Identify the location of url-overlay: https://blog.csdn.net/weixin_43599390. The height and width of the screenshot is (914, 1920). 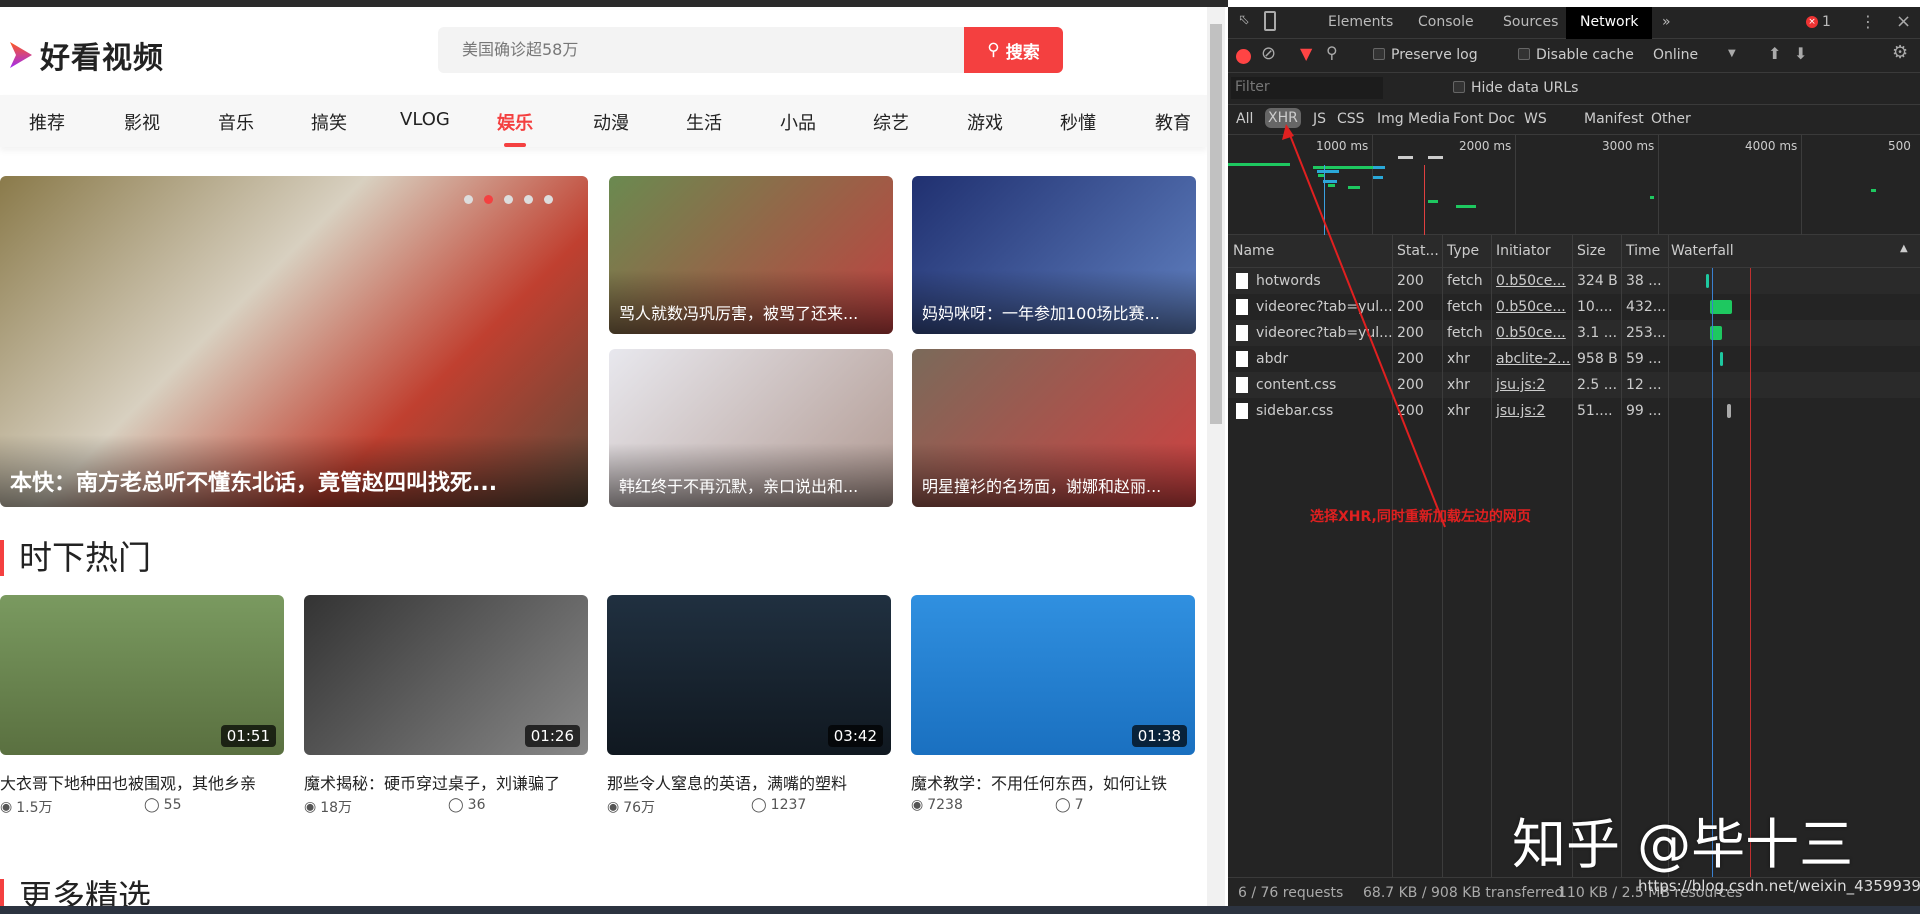
(1779, 886).